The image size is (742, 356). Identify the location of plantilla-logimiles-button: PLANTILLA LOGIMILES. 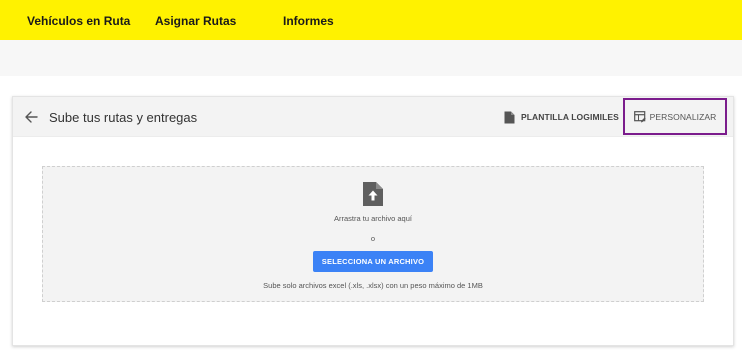
(561, 117).